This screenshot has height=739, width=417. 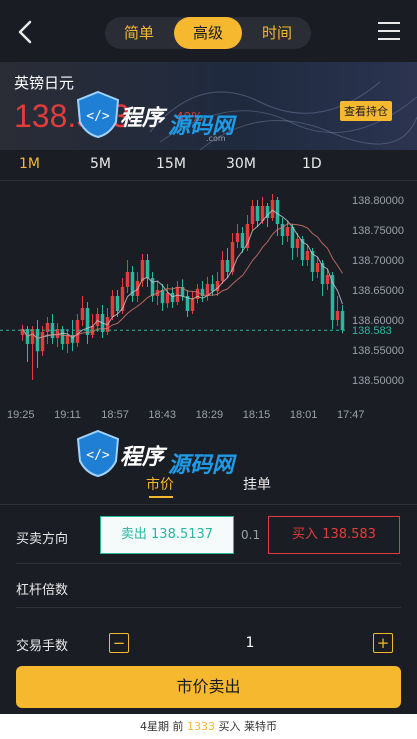 What do you see at coordinates (162, 415) in the screenshot?
I see `x-tick-label: 18:43` at bounding box center [162, 415].